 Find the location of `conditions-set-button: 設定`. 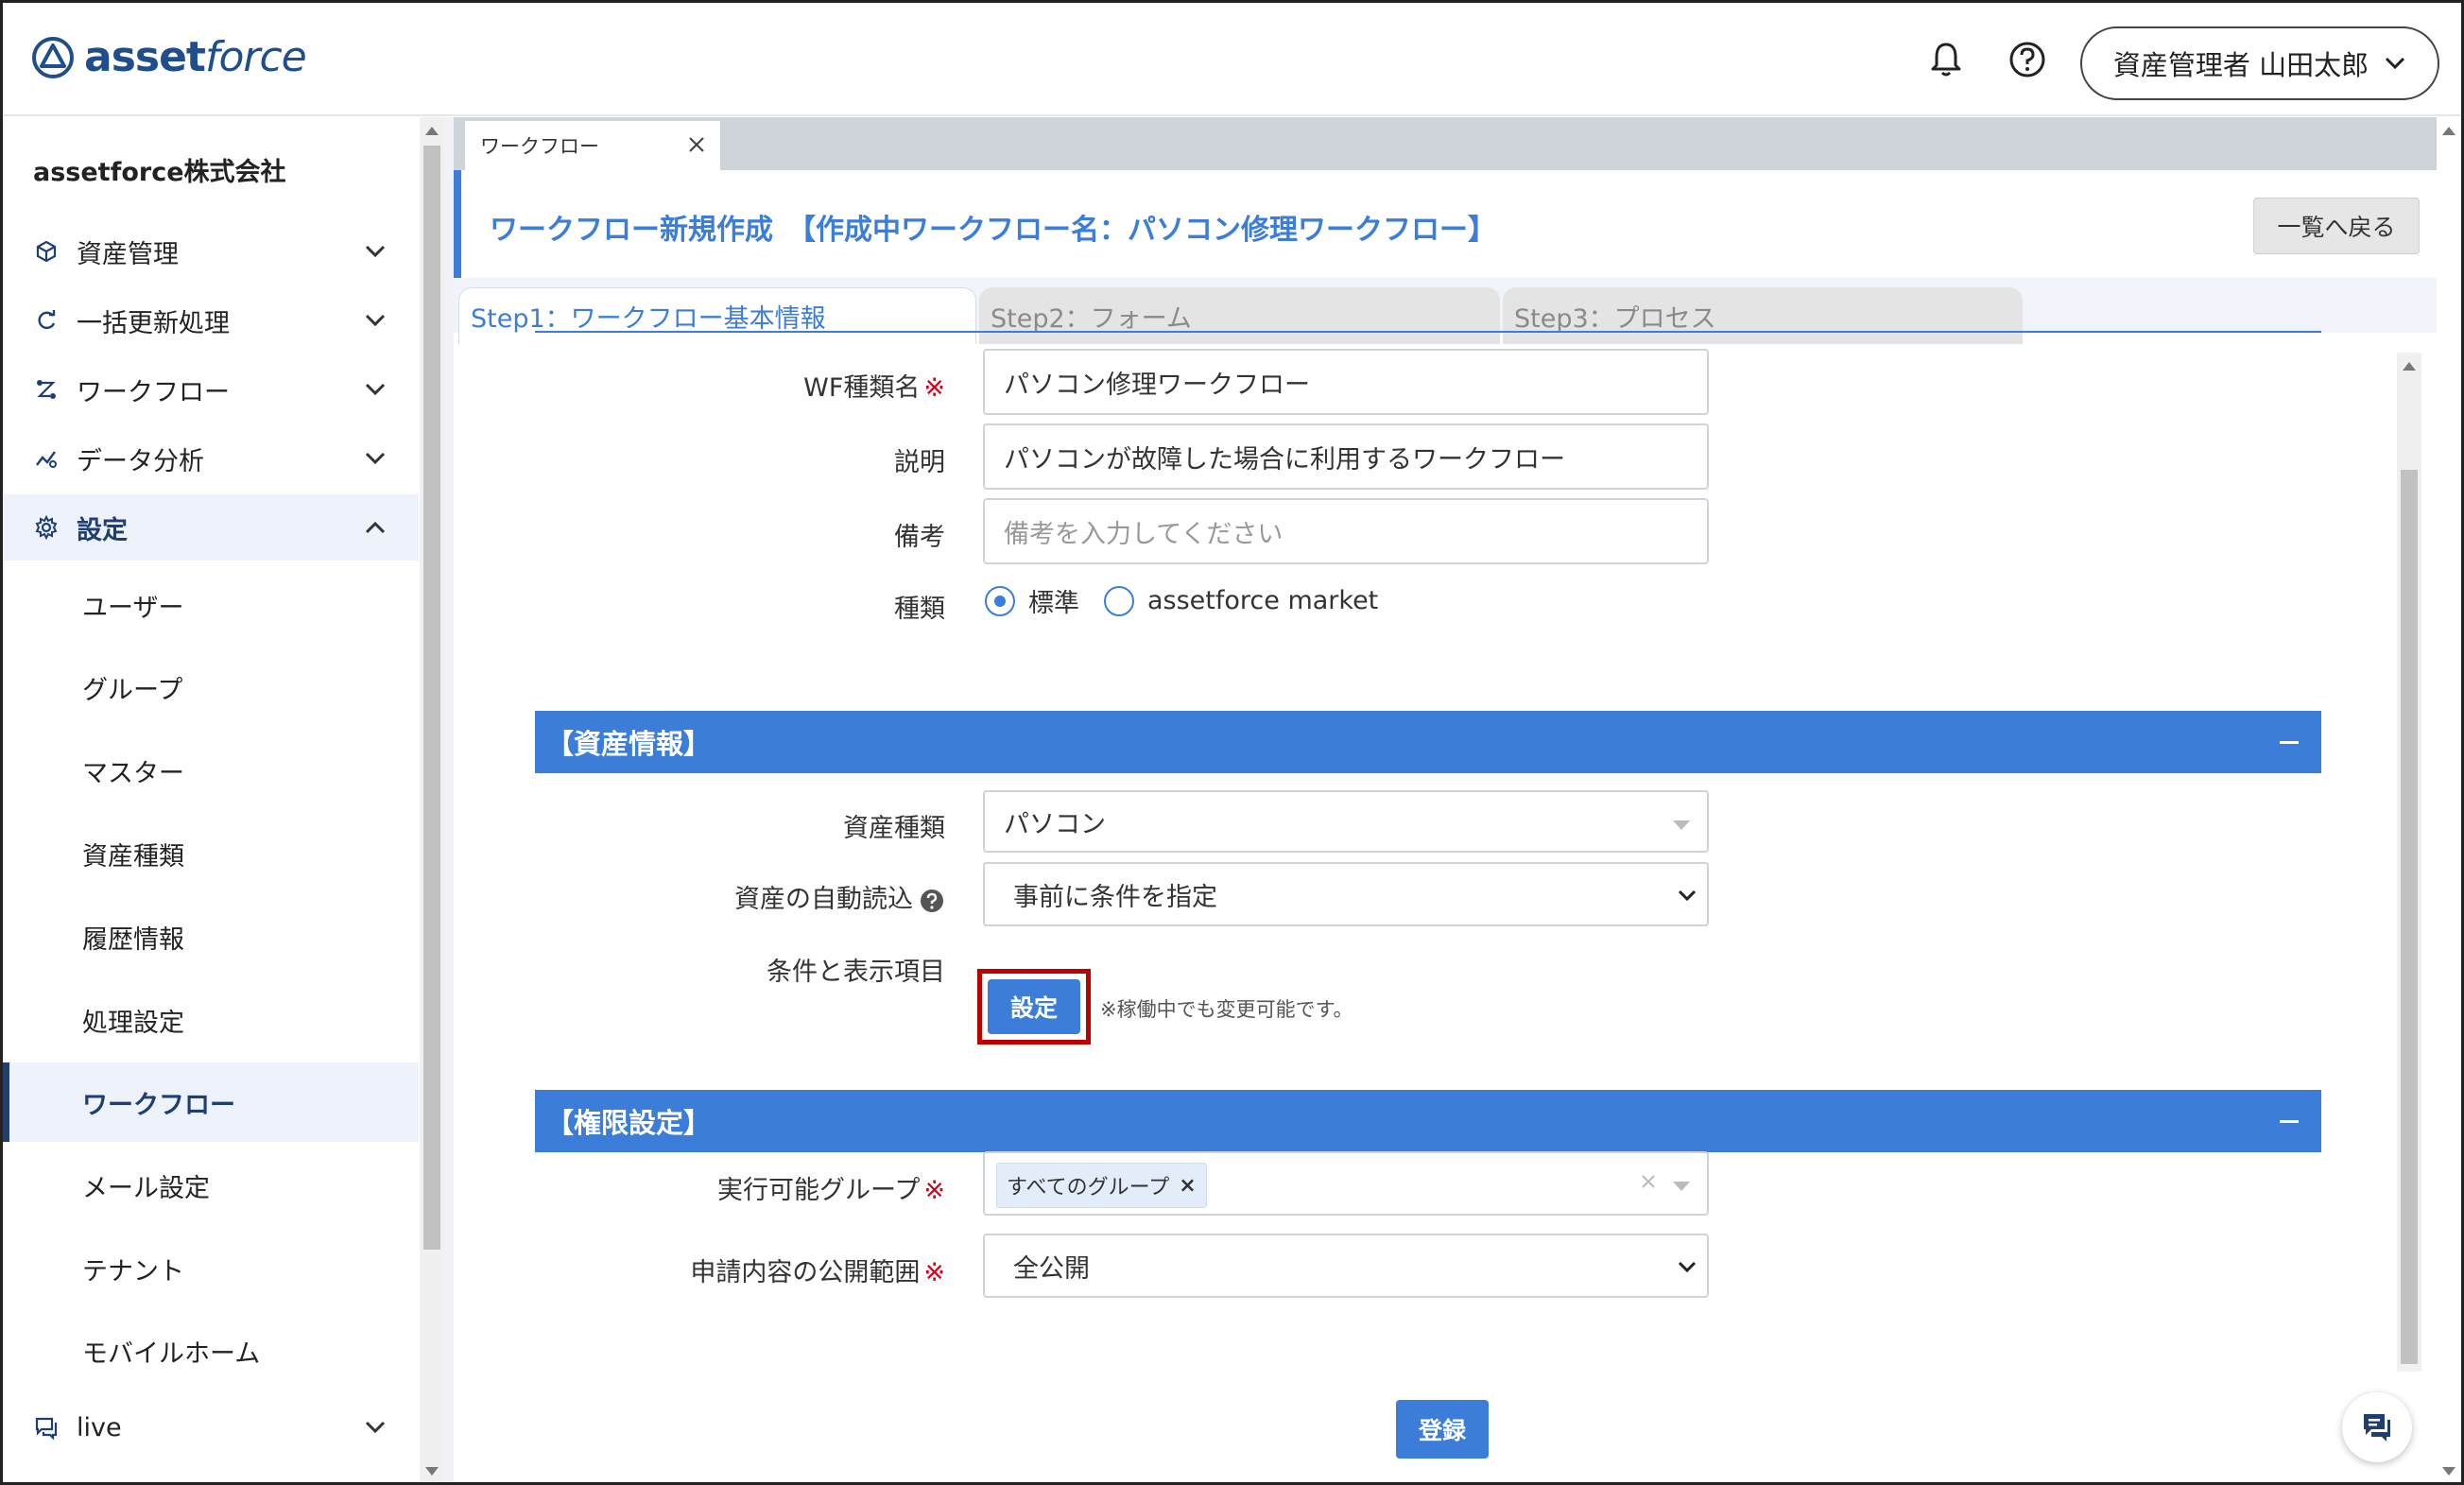

conditions-set-button: 設定 is located at coordinates (1034, 1007).